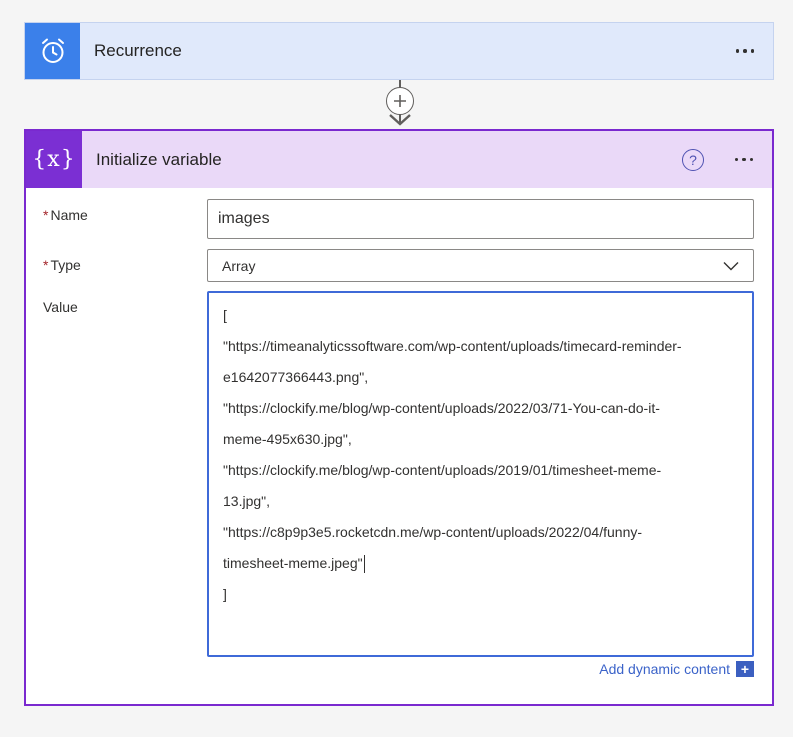 This screenshot has width=793, height=737. What do you see at coordinates (745, 669) in the screenshot?
I see `plus-box-icon: +` at bounding box center [745, 669].